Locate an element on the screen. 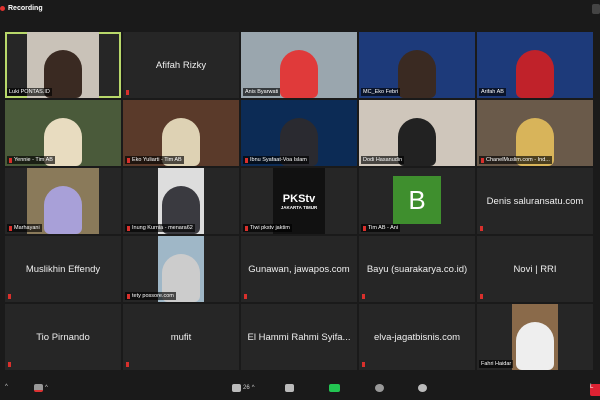 Image resolution: width=600 pixels, height=400 pixels. participant-tile: Inung Kurnia - menara62 is located at coordinates (181, 201).